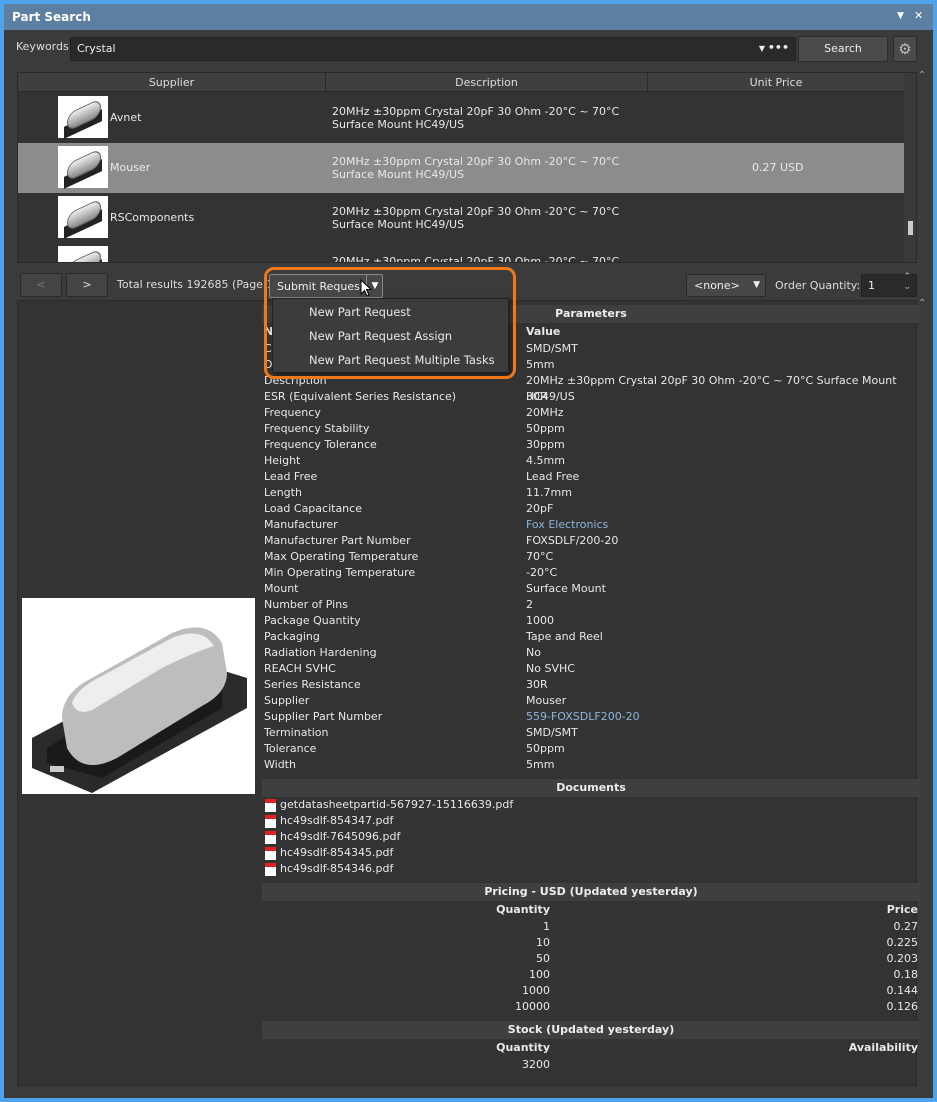 This screenshot has height=1102, width=937. What do you see at coordinates (843, 49) in the screenshot?
I see `search-button: Search` at bounding box center [843, 49].